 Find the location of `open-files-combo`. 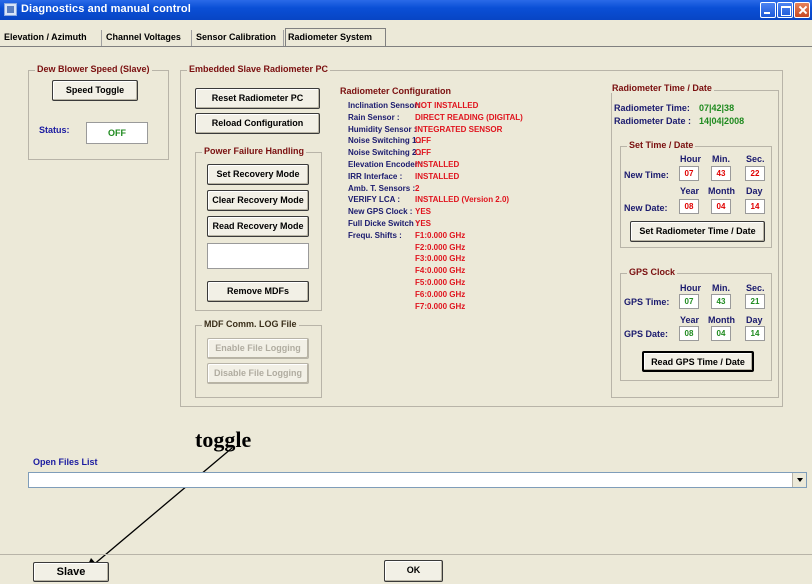

open-files-combo is located at coordinates (417, 480).